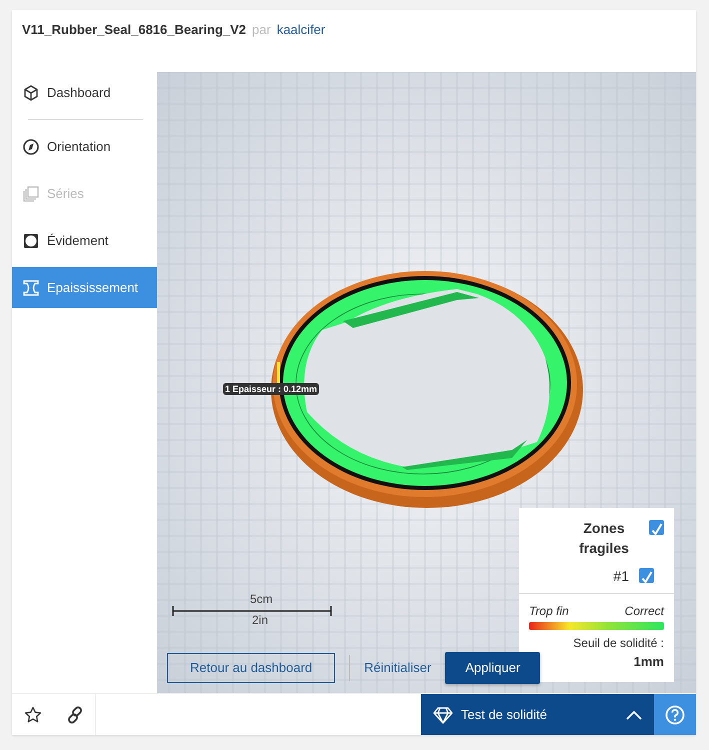 The height and width of the screenshot is (750, 709). I want to click on author-link: kaalcifer, so click(301, 30).